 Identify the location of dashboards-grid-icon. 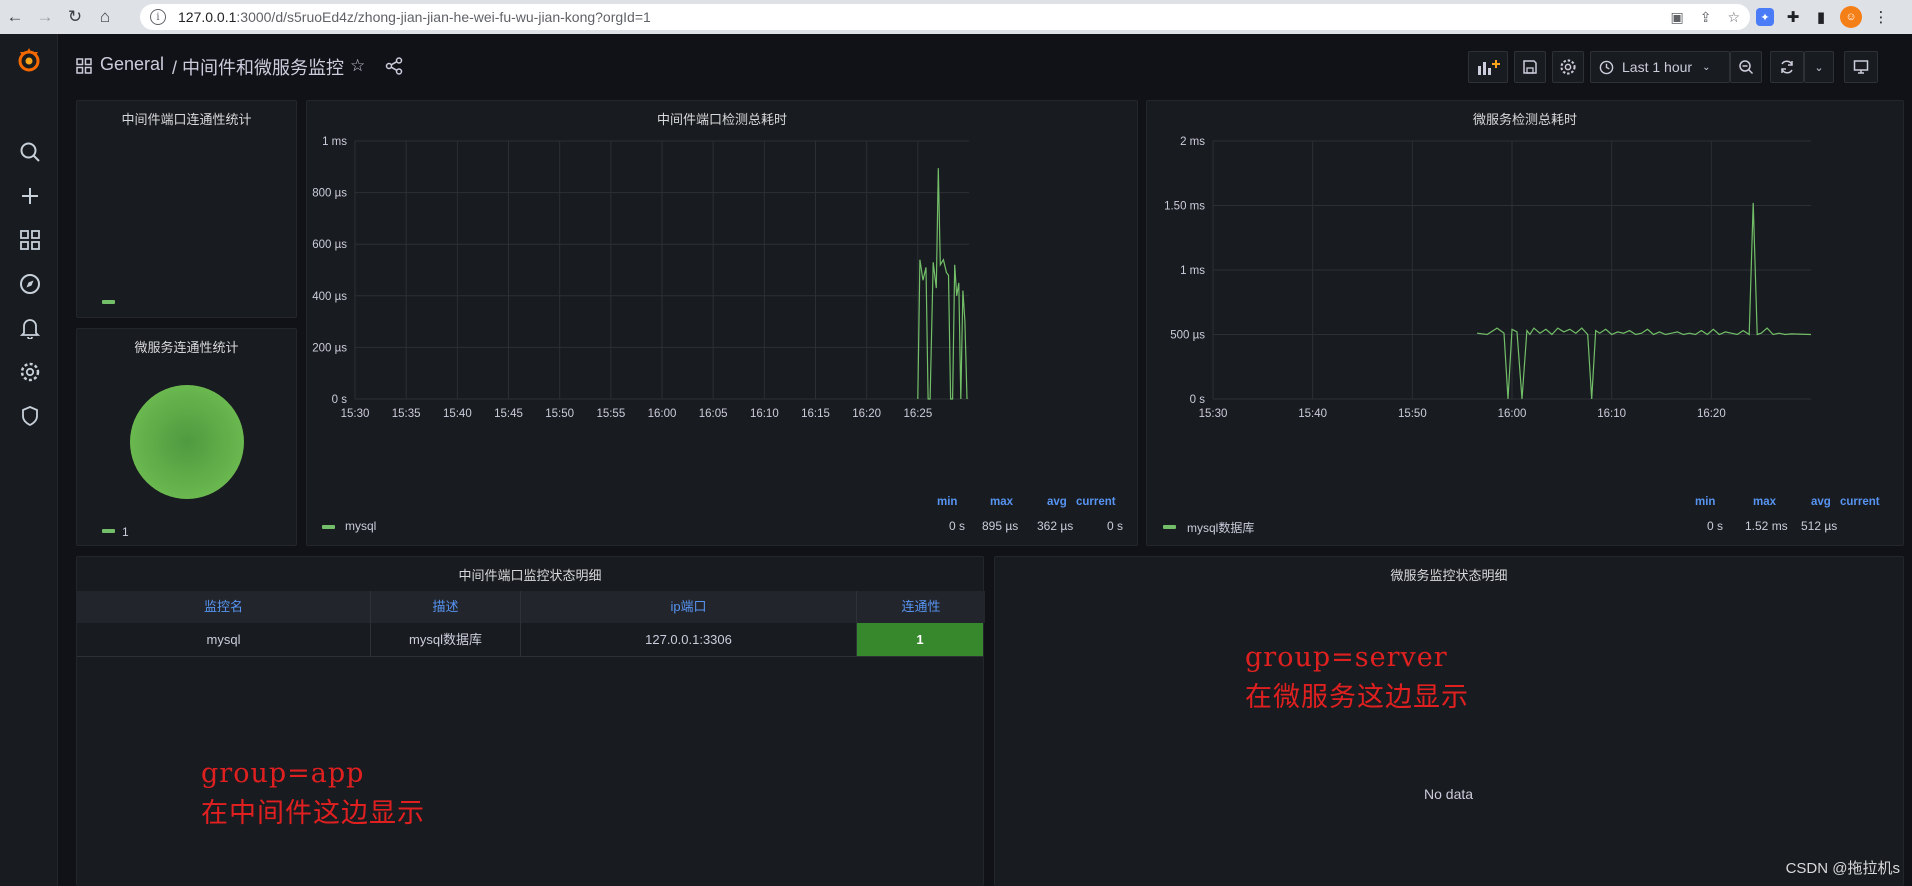
(30, 240).